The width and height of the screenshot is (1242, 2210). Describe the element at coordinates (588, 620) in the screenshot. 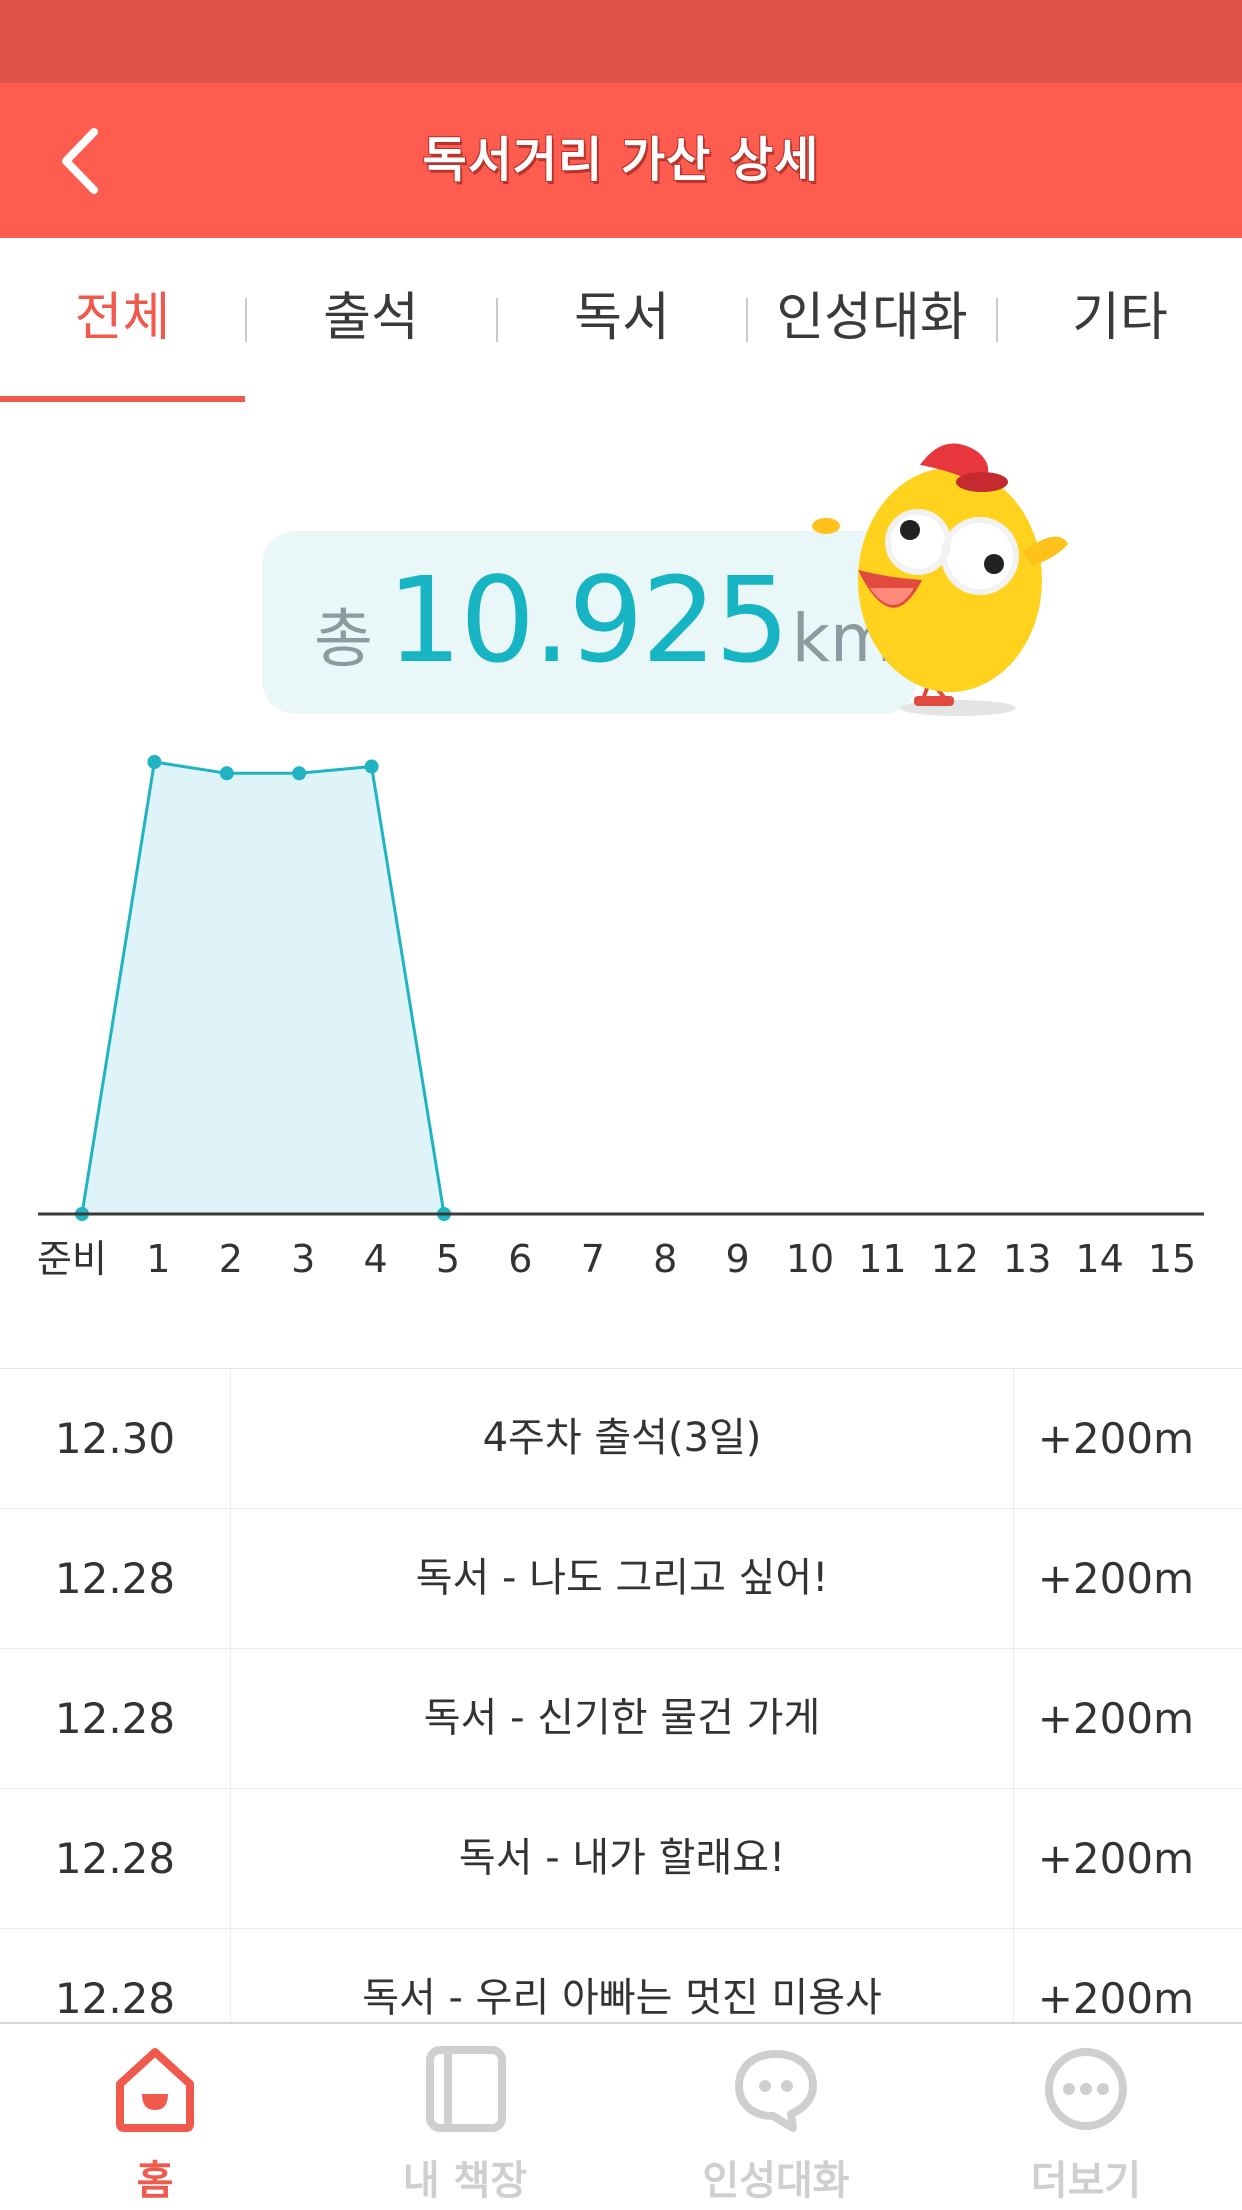

I see `total-distance-value: 10.925` at that location.